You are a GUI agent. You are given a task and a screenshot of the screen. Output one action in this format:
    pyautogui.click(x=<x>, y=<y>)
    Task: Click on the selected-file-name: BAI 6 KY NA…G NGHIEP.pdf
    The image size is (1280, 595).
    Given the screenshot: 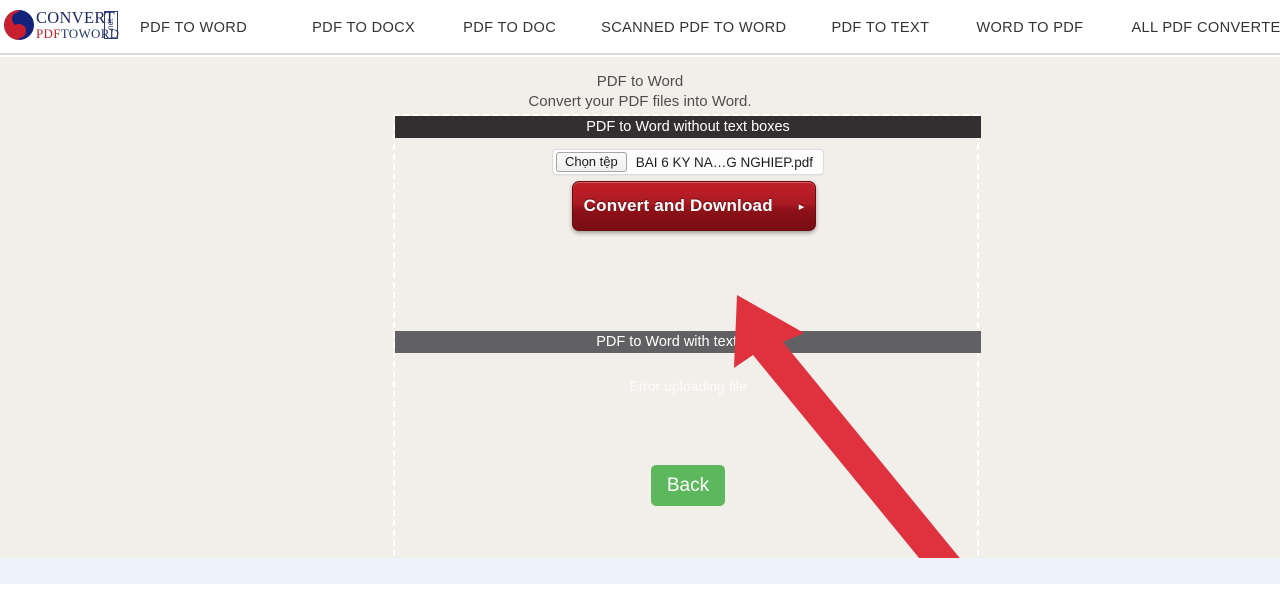 What is the action you would take?
    pyautogui.click(x=724, y=162)
    